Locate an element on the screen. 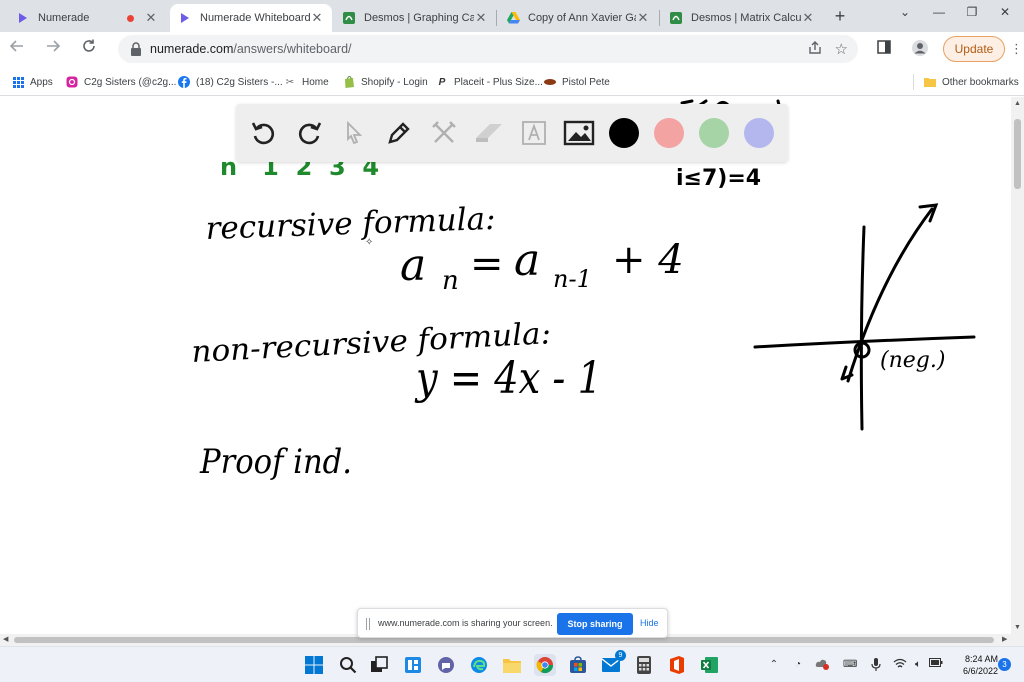  menu-kebab-icon: ⋮ is located at coordinates (1016, 49).